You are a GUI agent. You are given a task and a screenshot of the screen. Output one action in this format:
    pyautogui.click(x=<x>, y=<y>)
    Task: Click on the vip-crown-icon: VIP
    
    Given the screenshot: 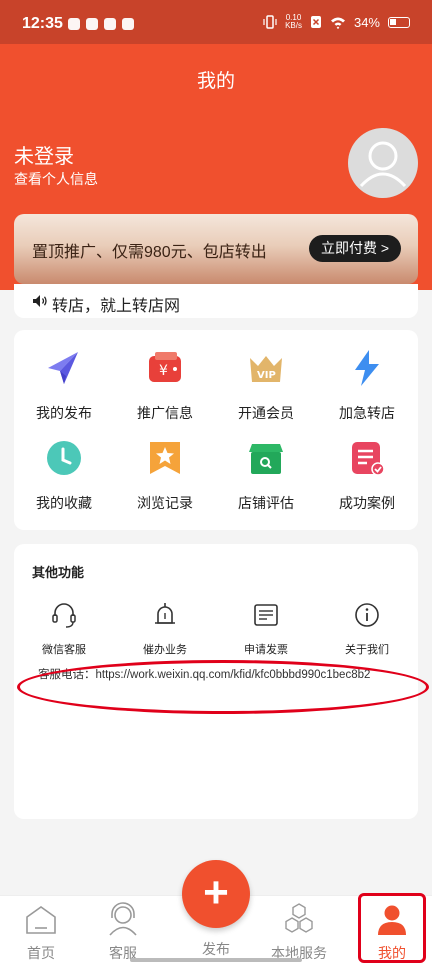 What is the action you would take?
    pyautogui.click(x=266, y=369)
    